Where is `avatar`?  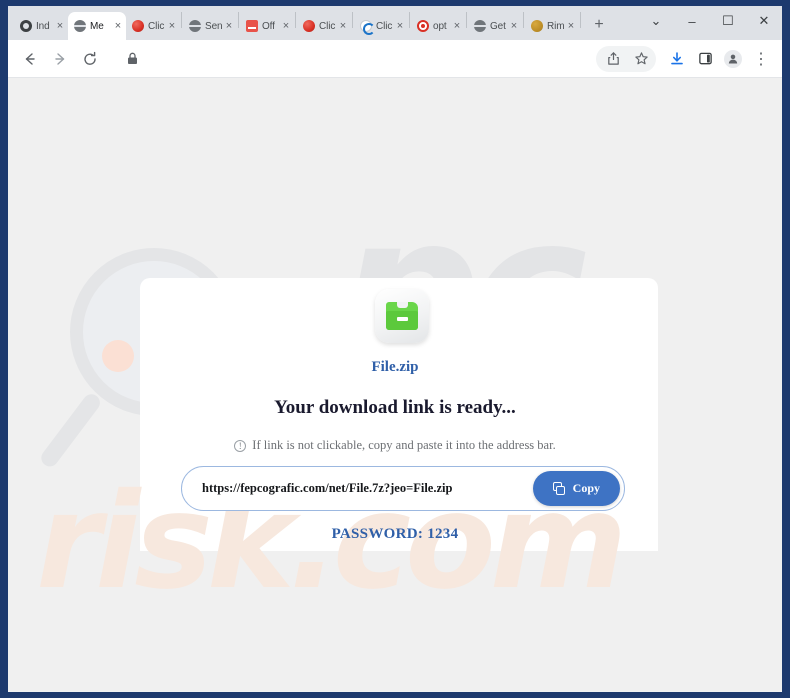 avatar is located at coordinates (733, 58).